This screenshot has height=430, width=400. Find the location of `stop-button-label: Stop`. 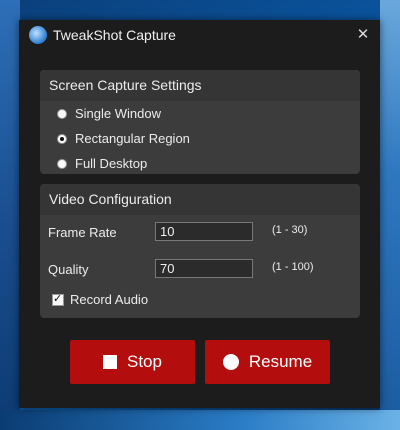

stop-button-label: Stop is located at coordinates (144, 361).